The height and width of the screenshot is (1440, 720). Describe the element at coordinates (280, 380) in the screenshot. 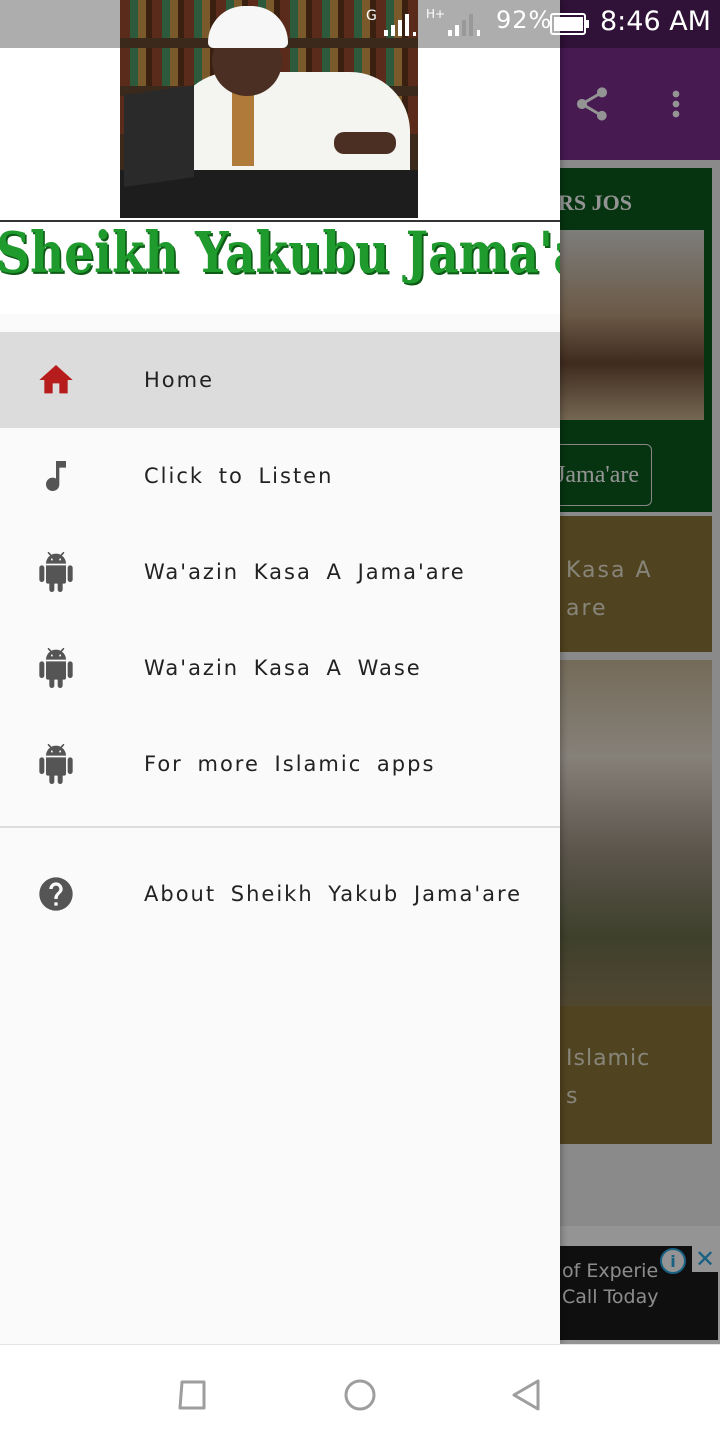

I see `menu-item-home: Home` at that location.